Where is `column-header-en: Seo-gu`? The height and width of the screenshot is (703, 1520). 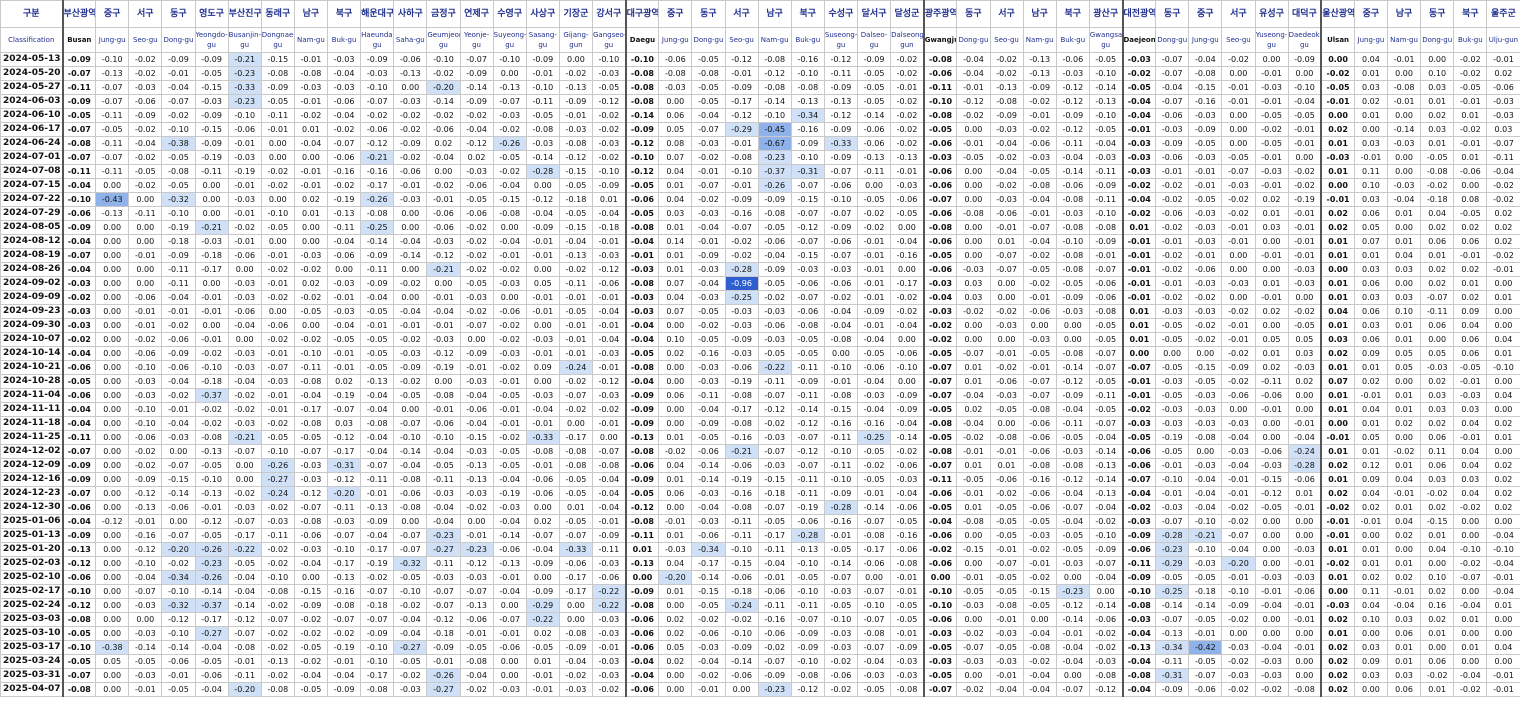 column-header-en: Seo-gu is located at coordinates (1006, 40).